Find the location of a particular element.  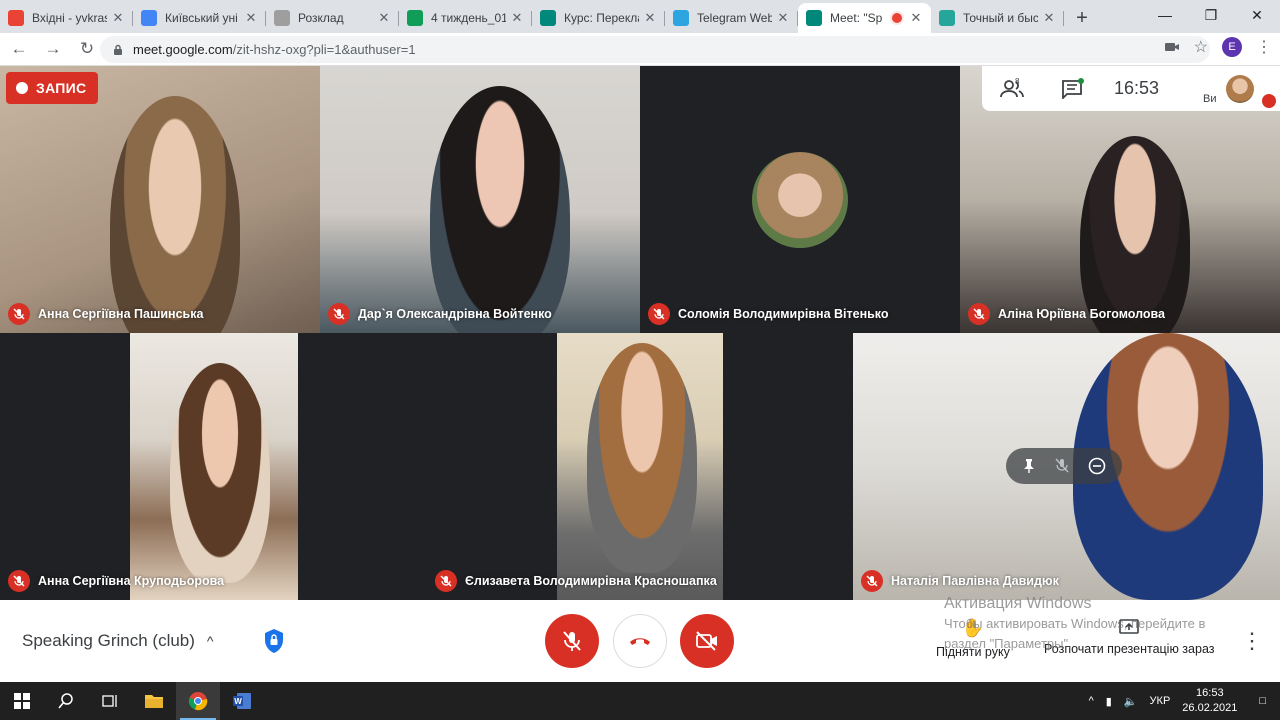

task-view-button is located at coordinates (110, 701).